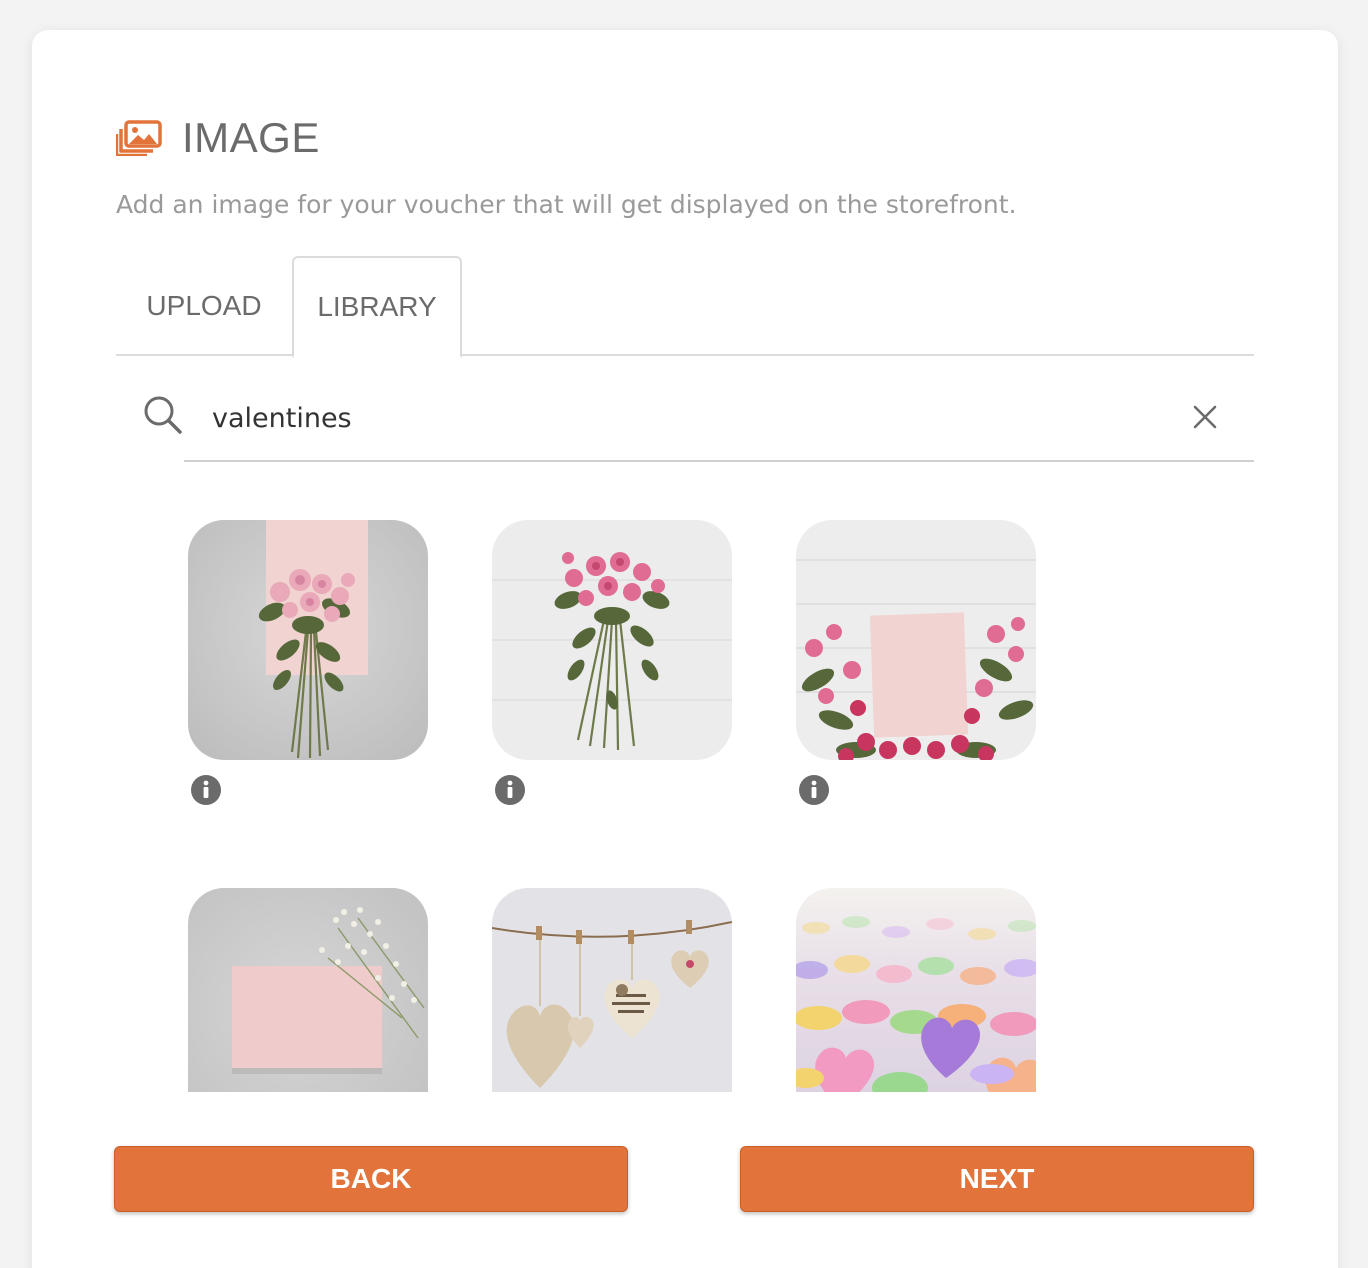  What do you see at coordinates (692, 418) in the screenshot?
I see `search-input` at bounding box center [692, 418].